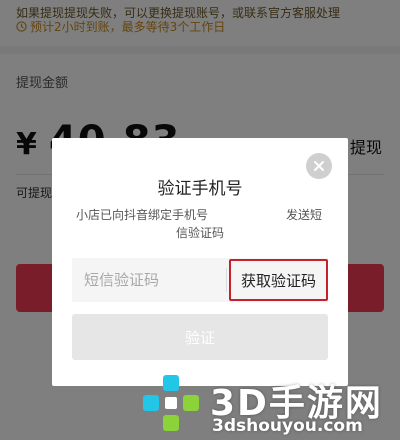 The image size is (400, 440). What do you see at coordinates (304, 215) in the screenshot?
I see `dialog-description-send: 发送短` at bounding box center [304, 215].